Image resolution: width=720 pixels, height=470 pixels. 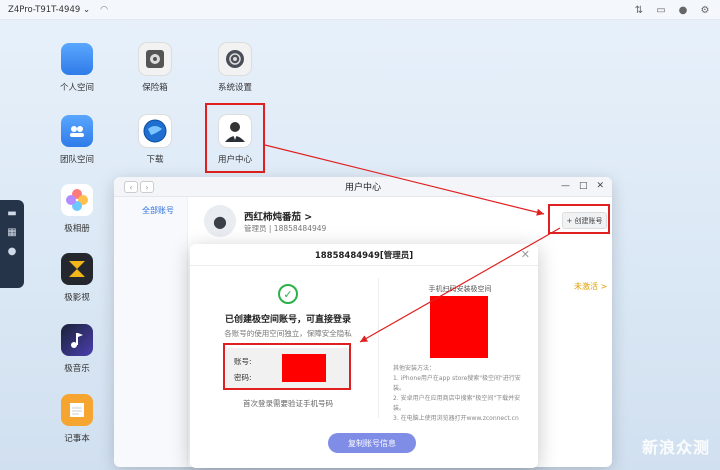 What do you see at coordinates (460, 285) in the screenshot?
I see `arrow-to-credentials` at bounding box center [460, 285].